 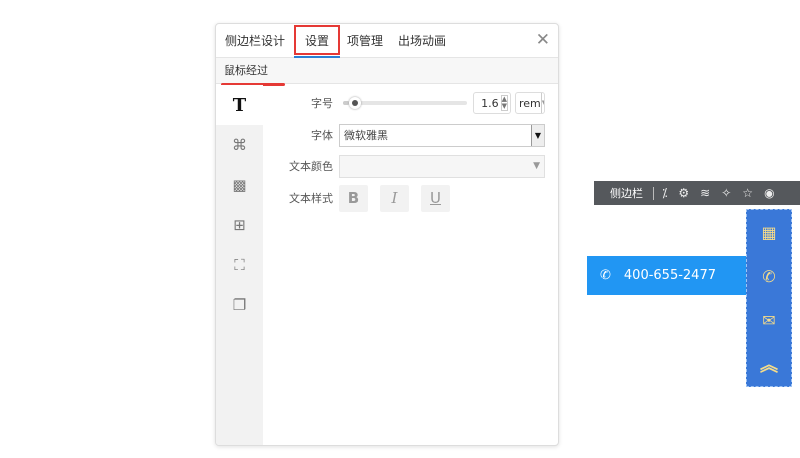 I want to click on font-size-input: 1.6 ▲ ▼, so click(x=492, y=103).